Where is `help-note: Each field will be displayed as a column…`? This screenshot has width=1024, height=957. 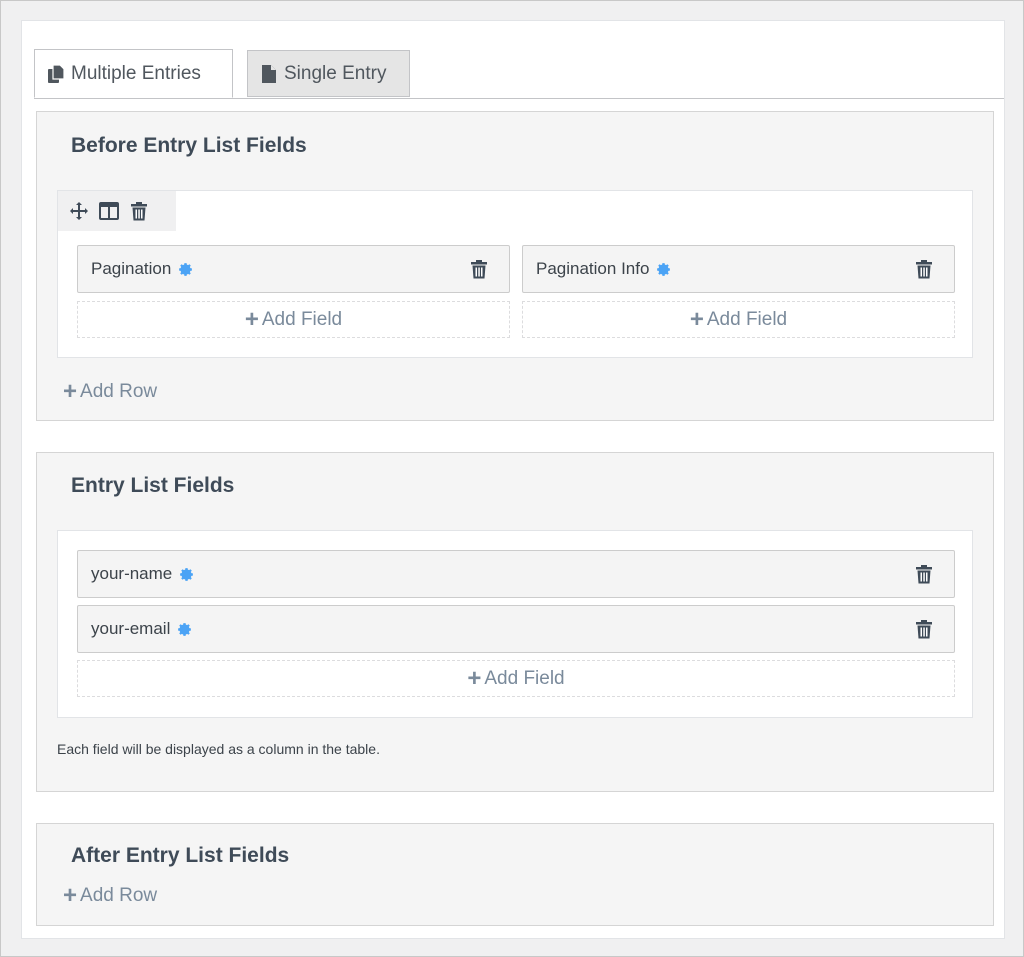
help-note: Each field will be displayed as a column… is located at coordinates (218, 749).